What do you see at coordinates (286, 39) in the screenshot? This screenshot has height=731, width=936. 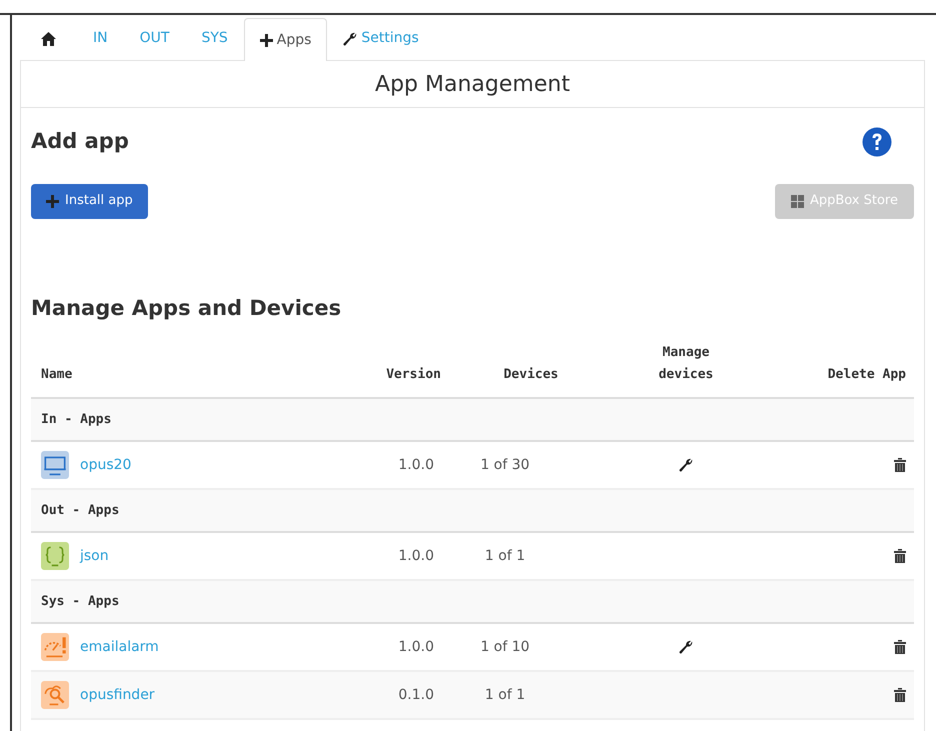 I see `nav-tab: Apps` at bounding box center [286, 39].